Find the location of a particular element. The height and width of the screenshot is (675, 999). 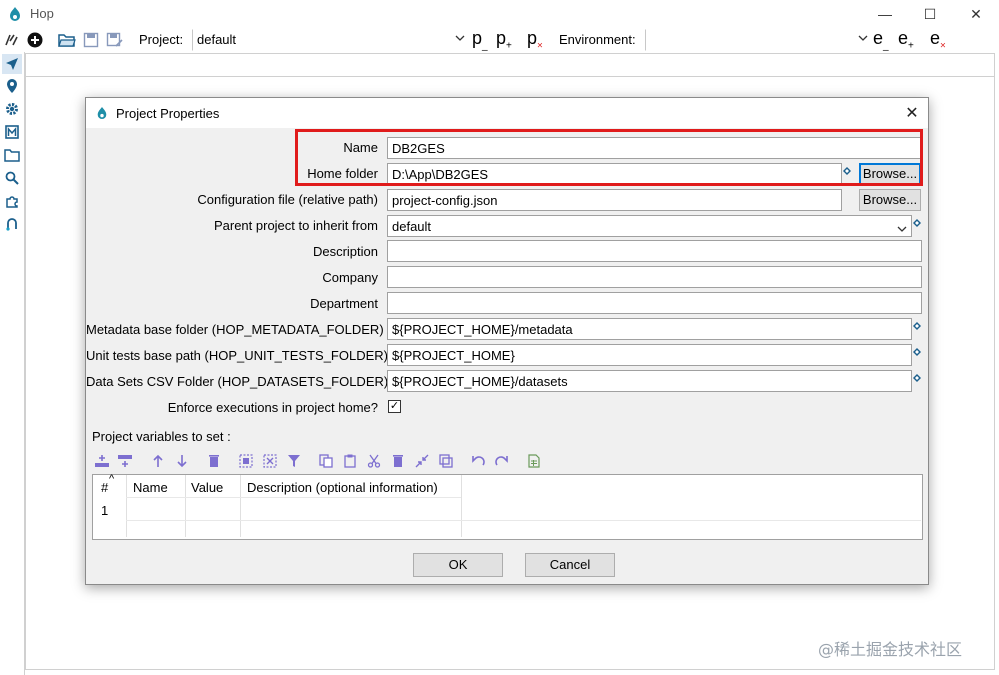

new-file-icon is located at coordinates (35, 40).